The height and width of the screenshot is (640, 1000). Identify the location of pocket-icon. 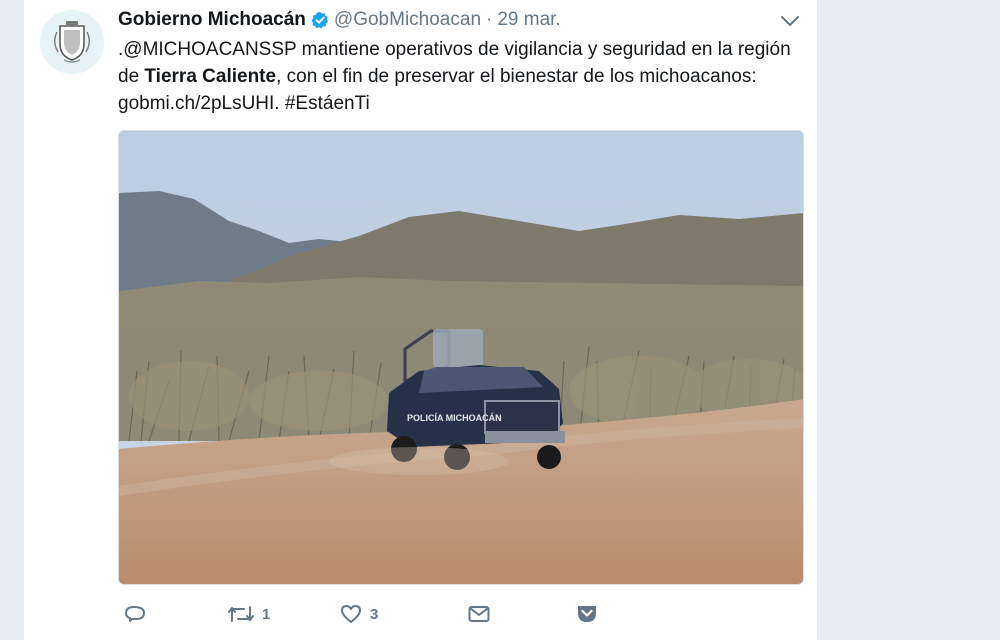
(587, 614).